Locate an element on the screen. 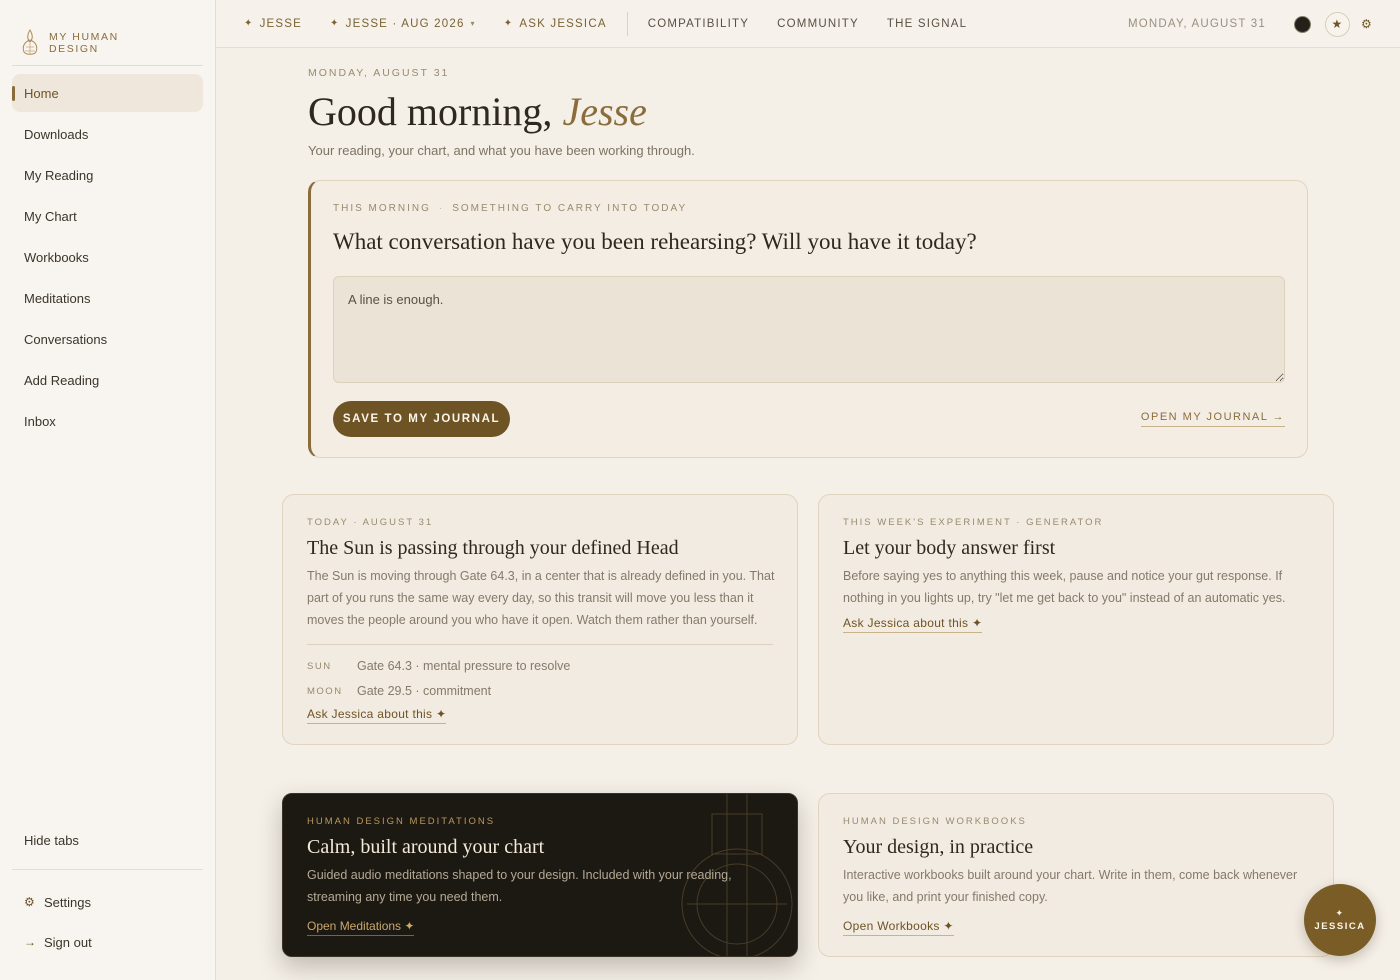  greeting-name: Jesse is located at coordinates (604, 111).